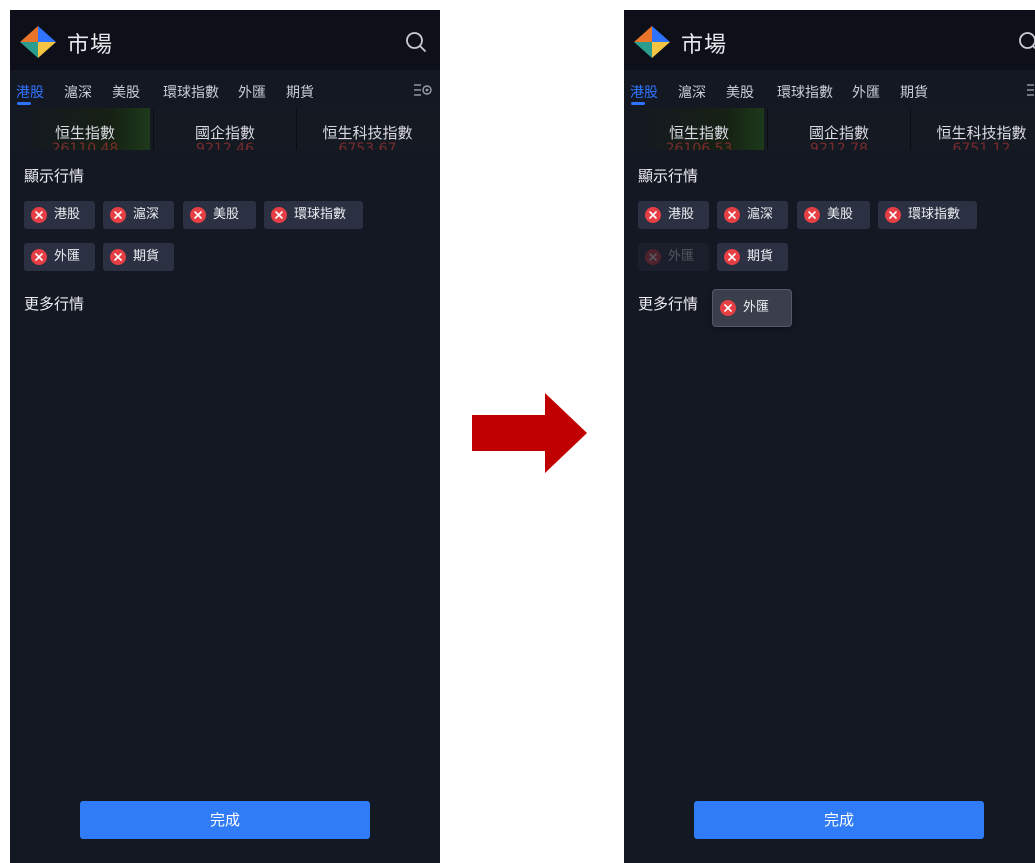  What do you see at coordinates (529, 433) in the screenshot?
I see `right-arrow-icon` at bounding box center [529, 433].